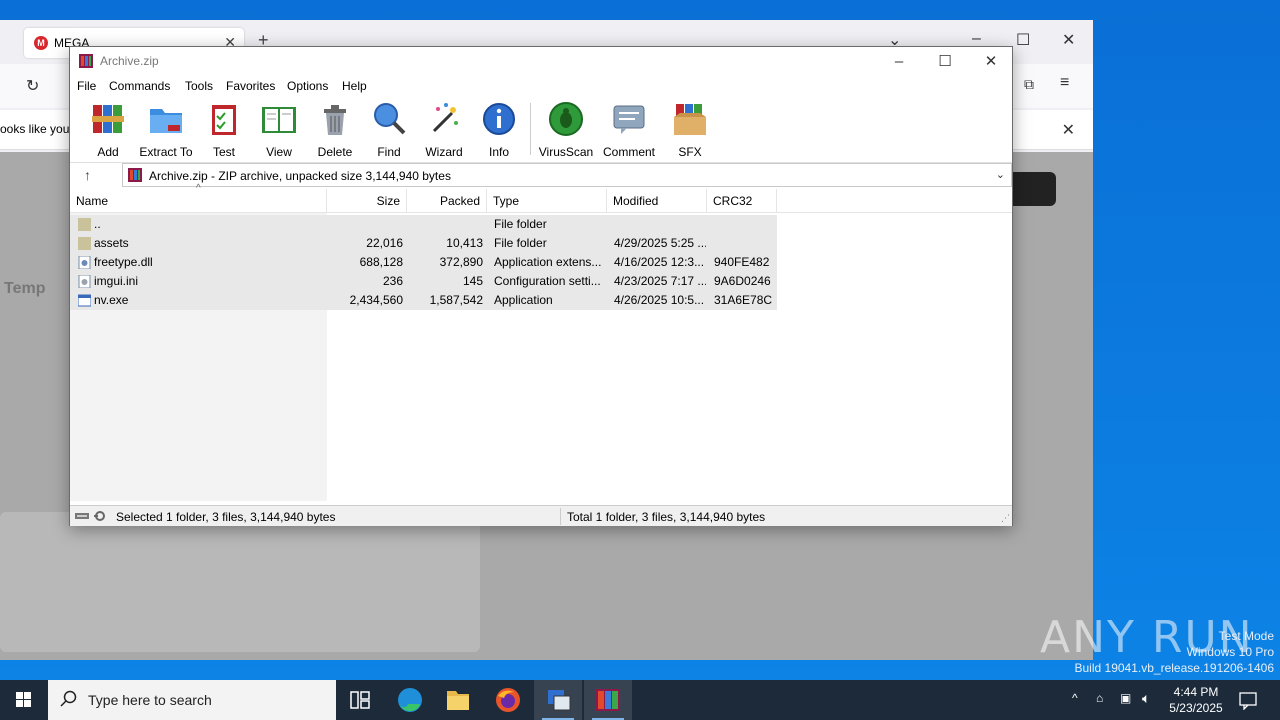 The image size is (1280, 720). What do you see at coordinates (87, 175) in the screenshot?
I see `up-arrow-icon: ↑` at bounding box center [87, 175].